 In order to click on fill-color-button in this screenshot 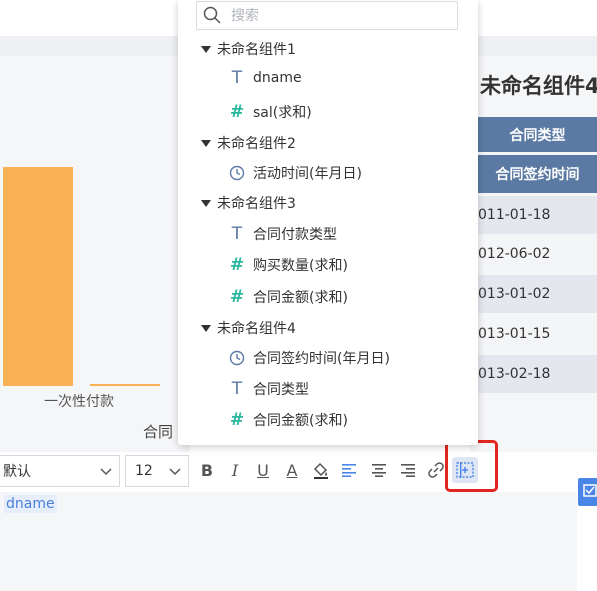, I will do `click(321, 470)`.